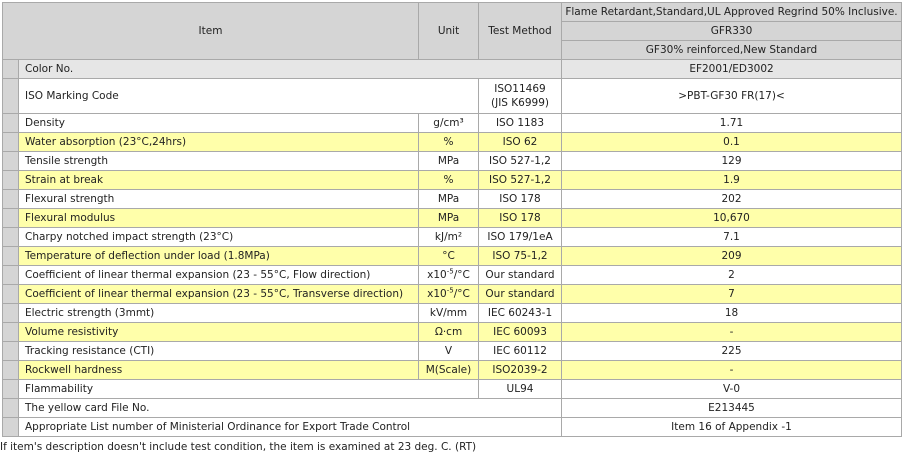 The width and height of the screenshot is (906, 455). Describe the element at coordinates (448, 351) in the screenshot. I see `row-unit: V` at that location.